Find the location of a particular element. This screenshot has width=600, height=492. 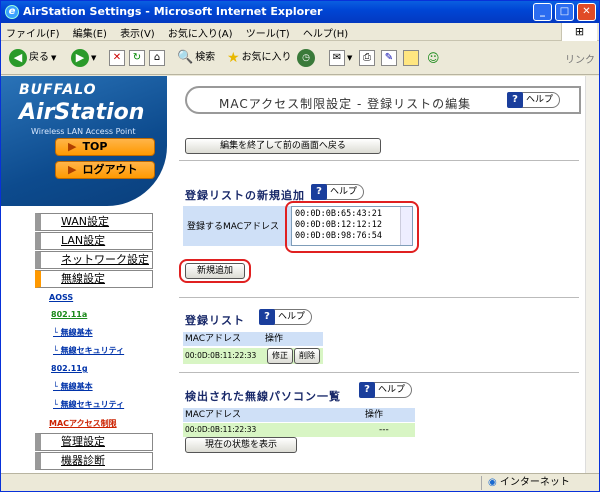

back-button: ◀ 戻る ▼ is located at coordinates (32, 58).